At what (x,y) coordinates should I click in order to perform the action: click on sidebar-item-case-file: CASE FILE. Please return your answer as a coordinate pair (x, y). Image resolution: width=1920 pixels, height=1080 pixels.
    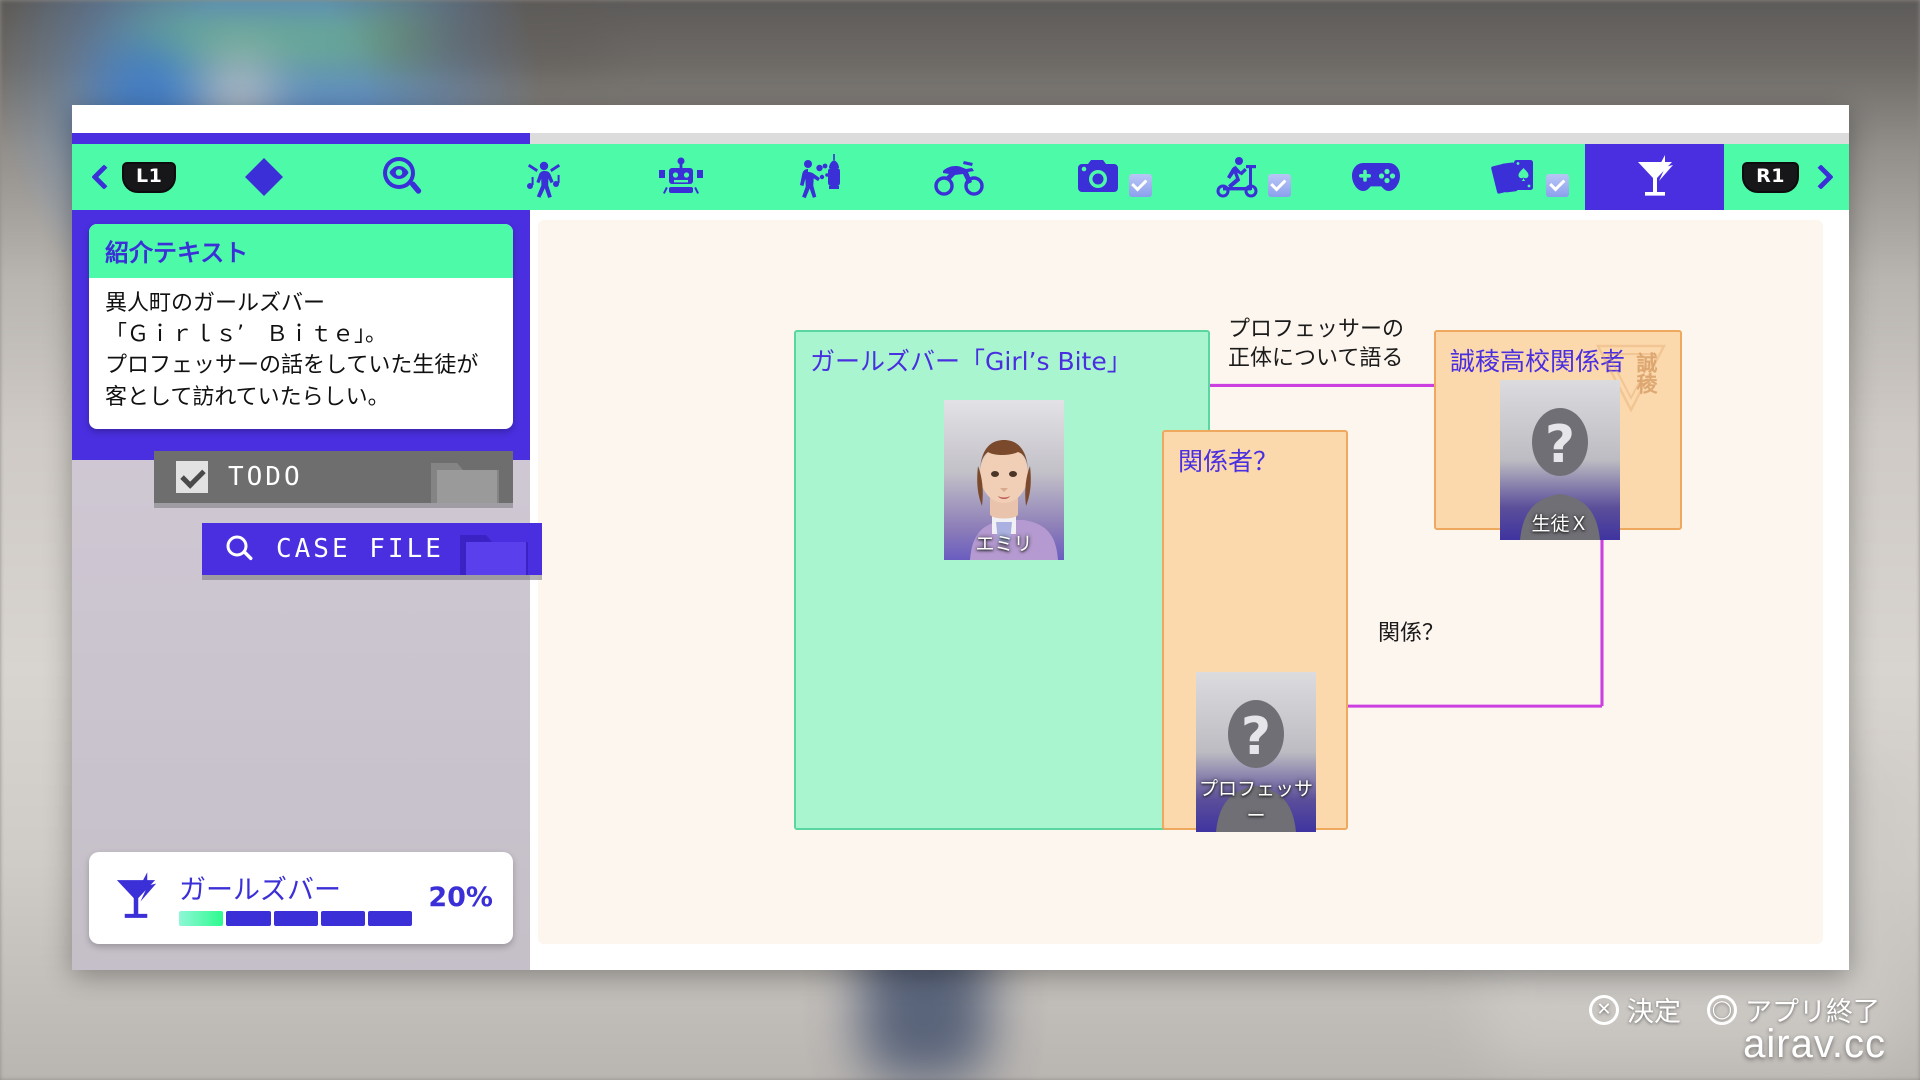
    Looking at the image, I should click on (372, 548).